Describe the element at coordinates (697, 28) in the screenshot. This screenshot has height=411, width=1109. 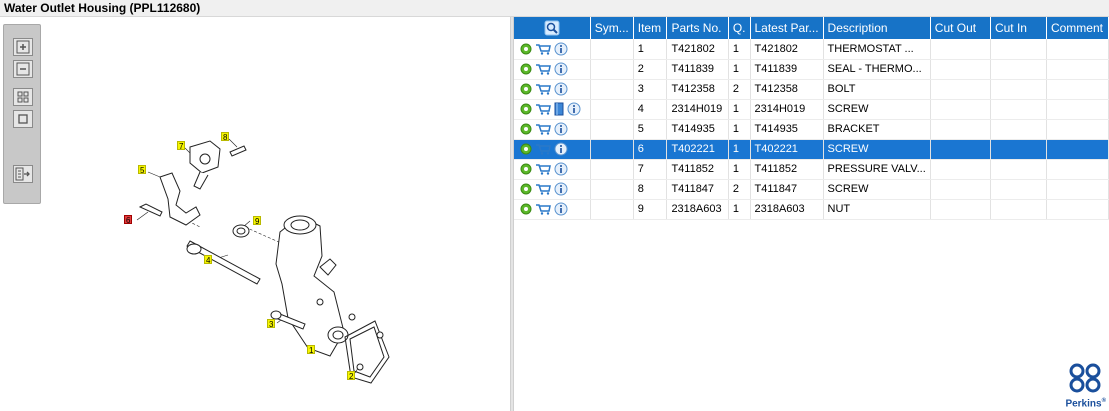
I see `column-header-parts-no: Parts No.` at that location.